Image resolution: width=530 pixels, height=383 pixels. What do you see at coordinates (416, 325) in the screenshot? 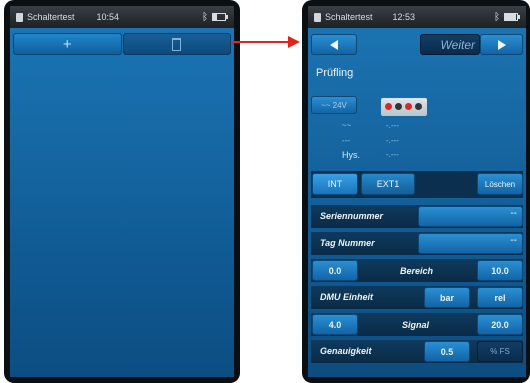
I see `signal-label: Signal` at bounding box center [416, 325].